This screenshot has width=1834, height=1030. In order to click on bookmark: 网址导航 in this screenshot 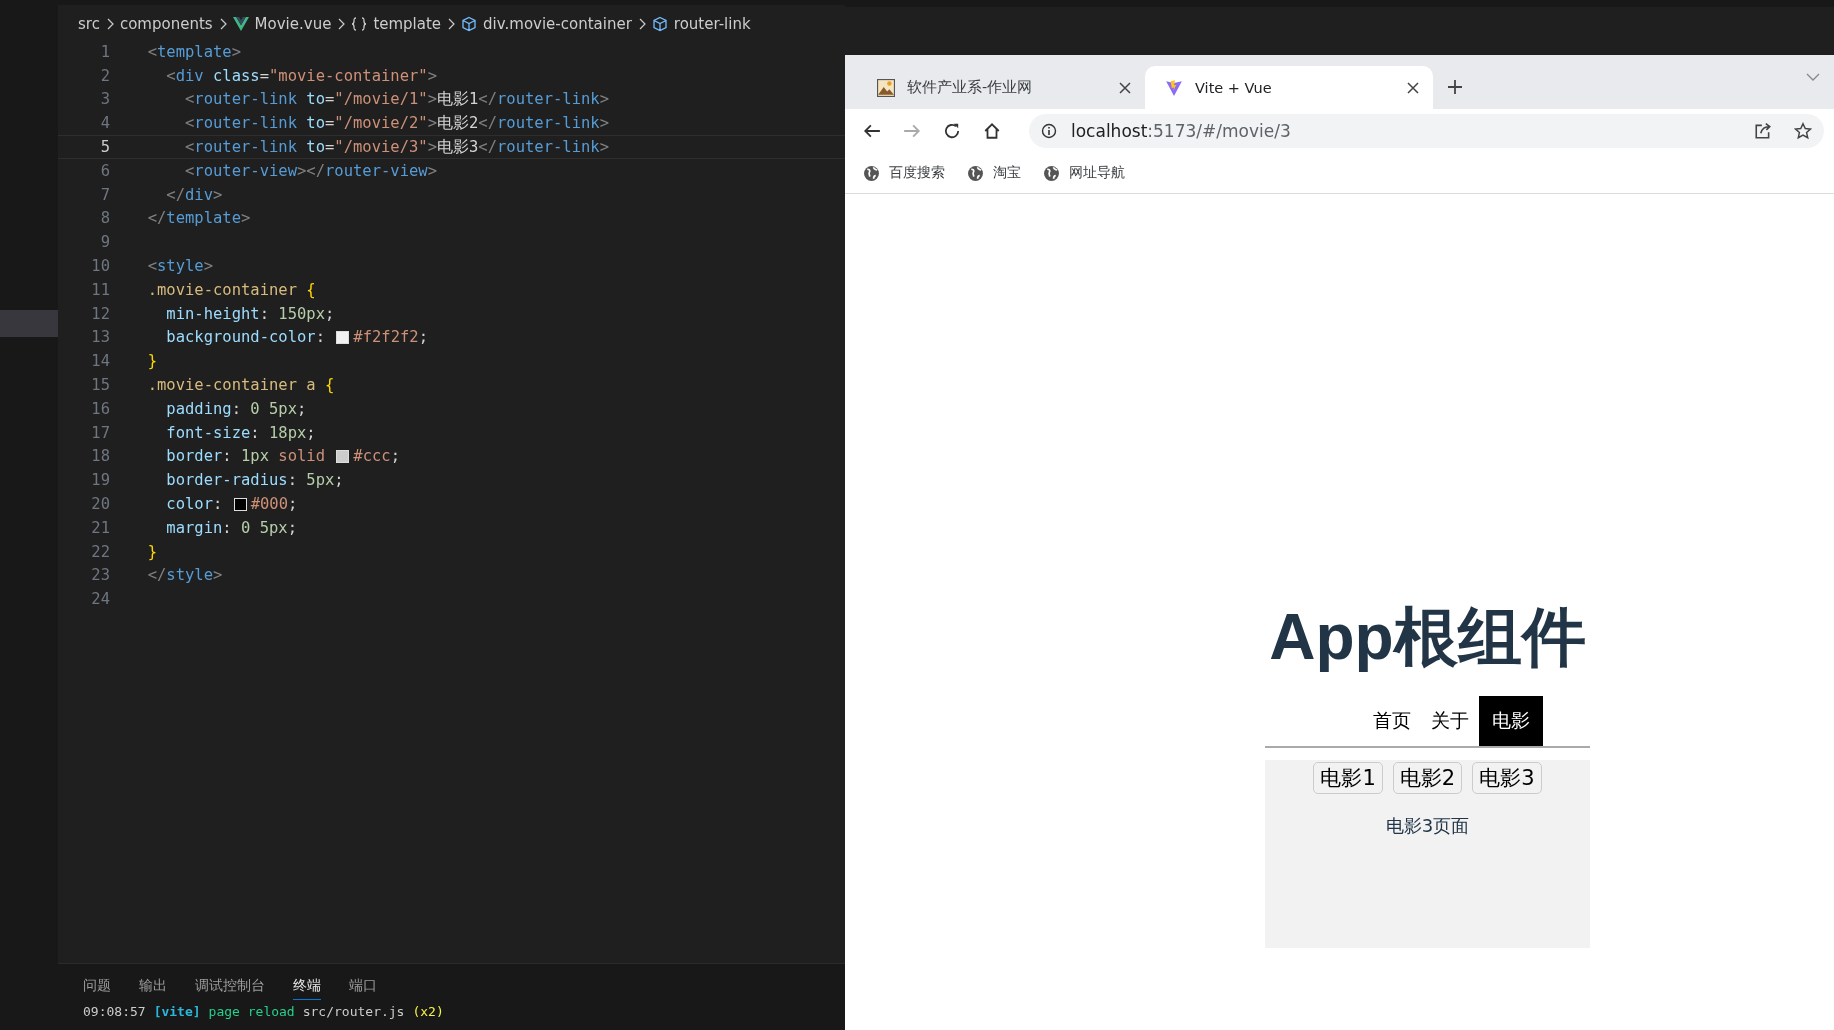, I will do `click(1084, 173)`.